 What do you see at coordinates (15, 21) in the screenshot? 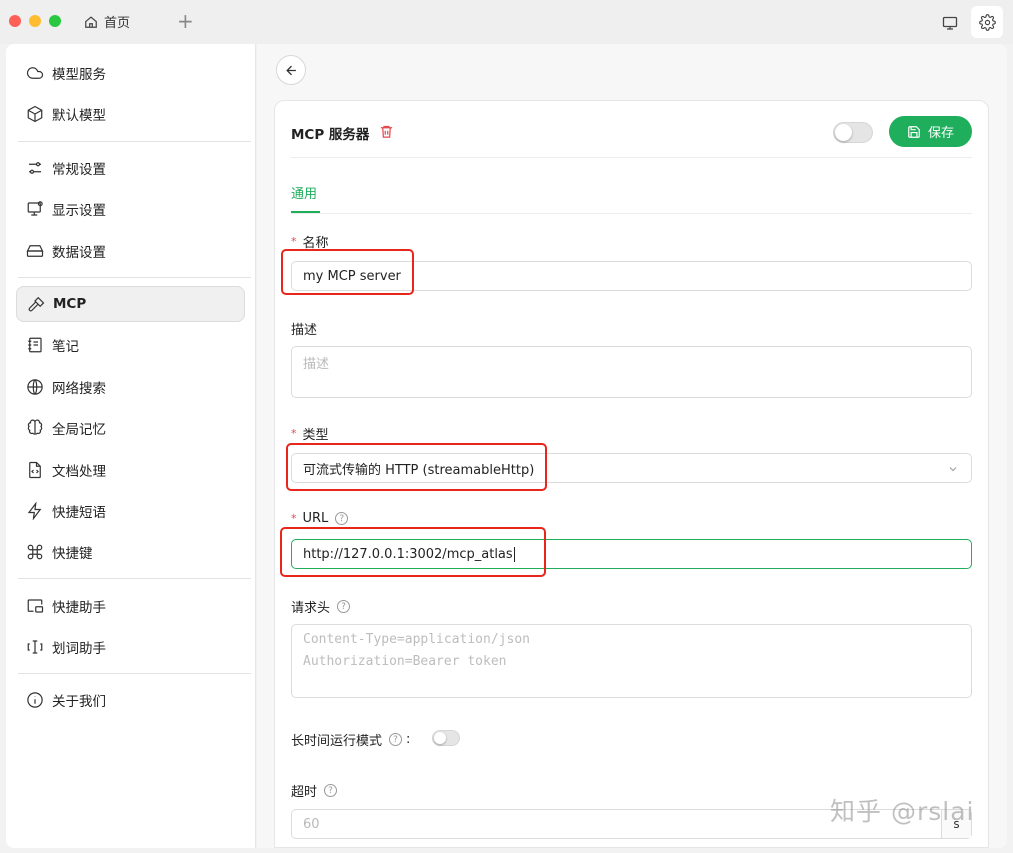
I see `close-window-button` at bounding box center [15, 21].